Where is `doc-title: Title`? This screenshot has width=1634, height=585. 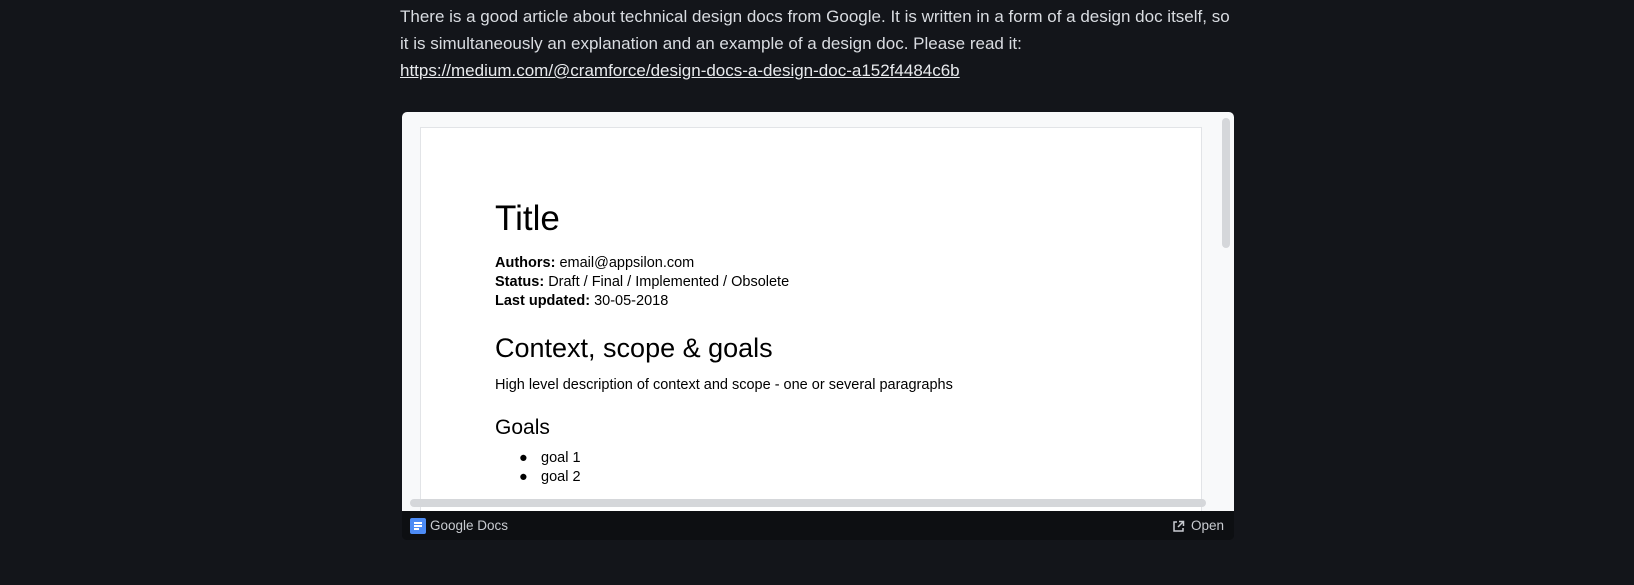 doc-title: Title is located at coordinates (527, 218).